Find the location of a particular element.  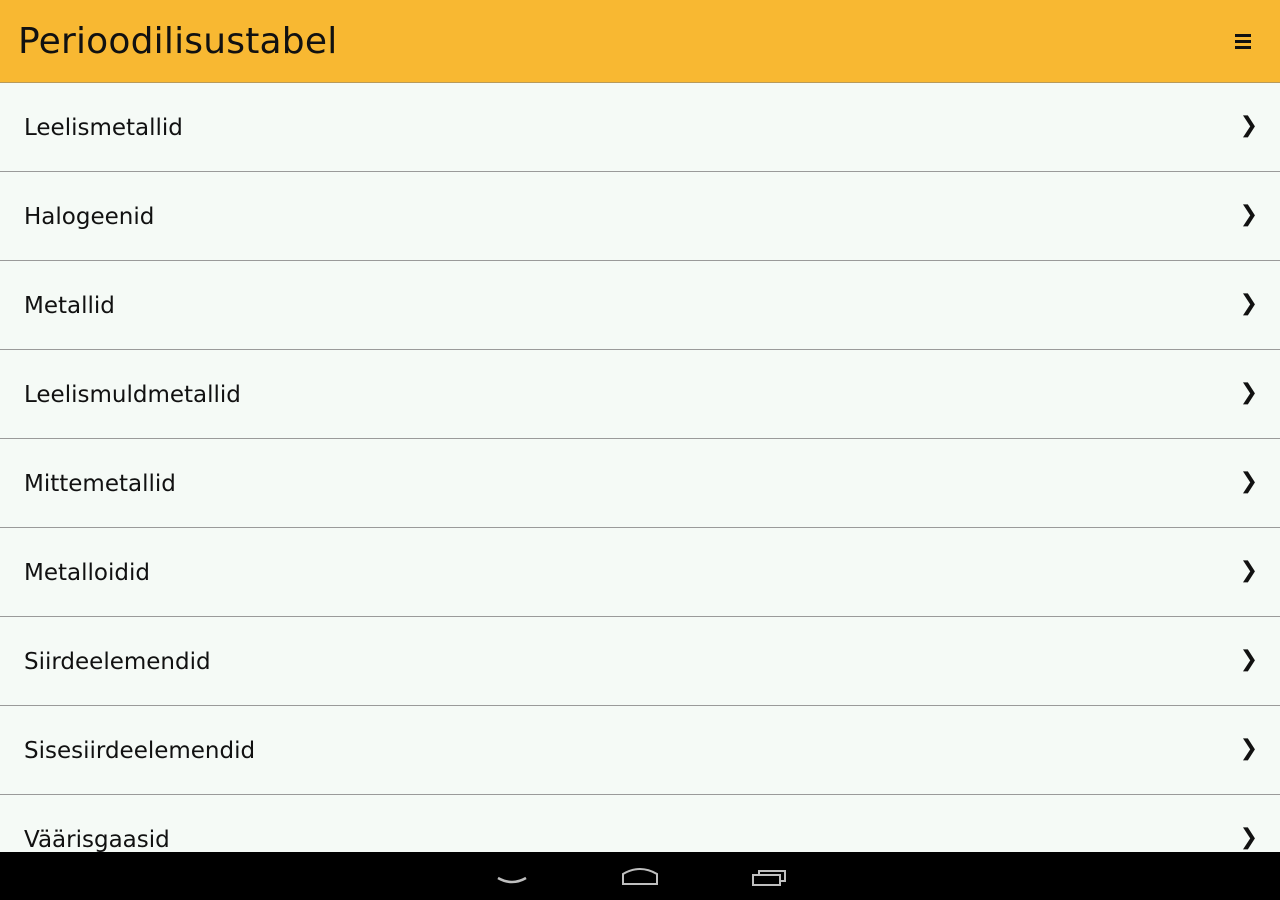

list-item-halogeenid: Halogeenid ❯ is located at coordinates (640, 216).